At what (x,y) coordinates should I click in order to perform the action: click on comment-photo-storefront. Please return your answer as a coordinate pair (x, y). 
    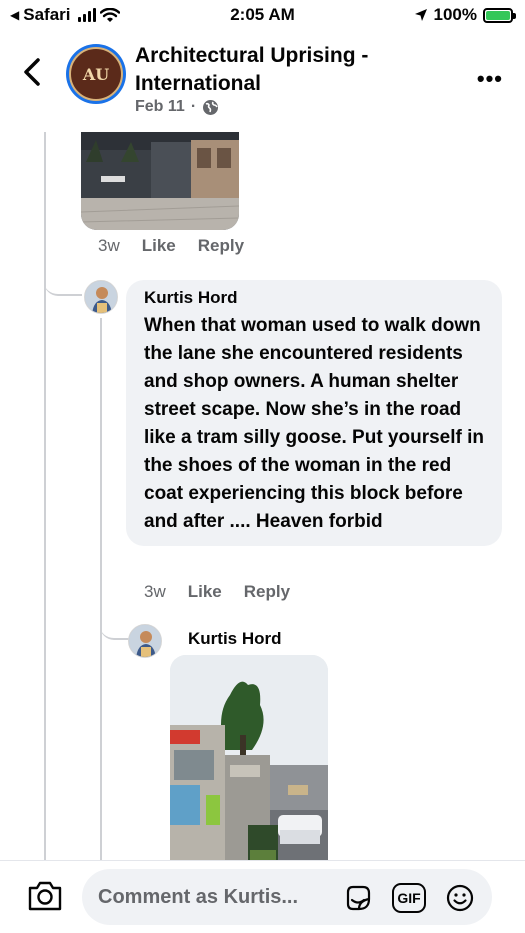
    Looking at the image, I should click on (160, 181).